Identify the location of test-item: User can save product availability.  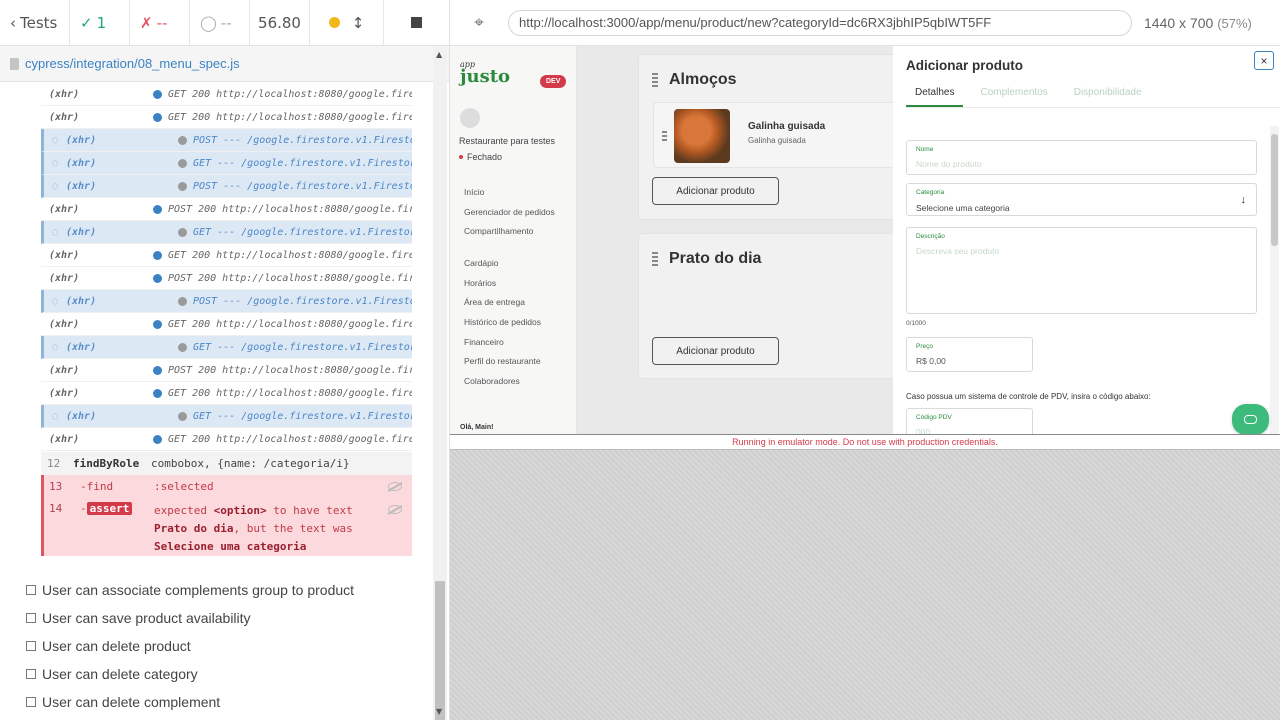
(190, 618).